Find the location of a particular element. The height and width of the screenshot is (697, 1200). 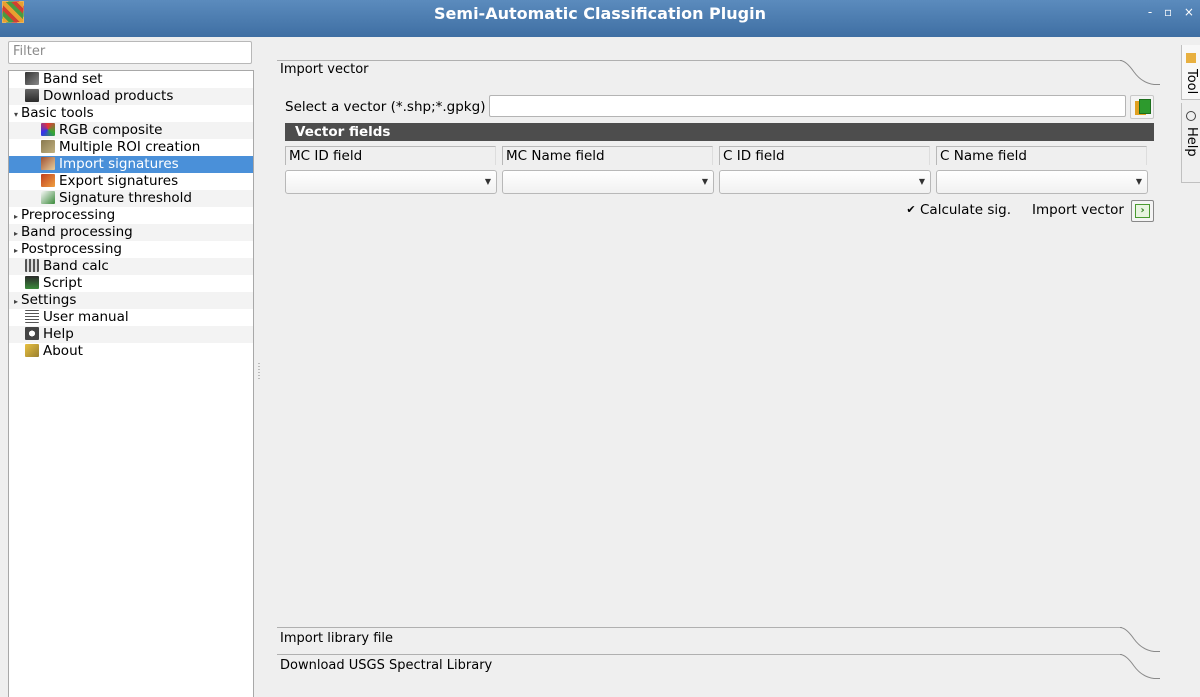

calculate-sig-label: Calculate sig. is located at coordinates (965, 210).